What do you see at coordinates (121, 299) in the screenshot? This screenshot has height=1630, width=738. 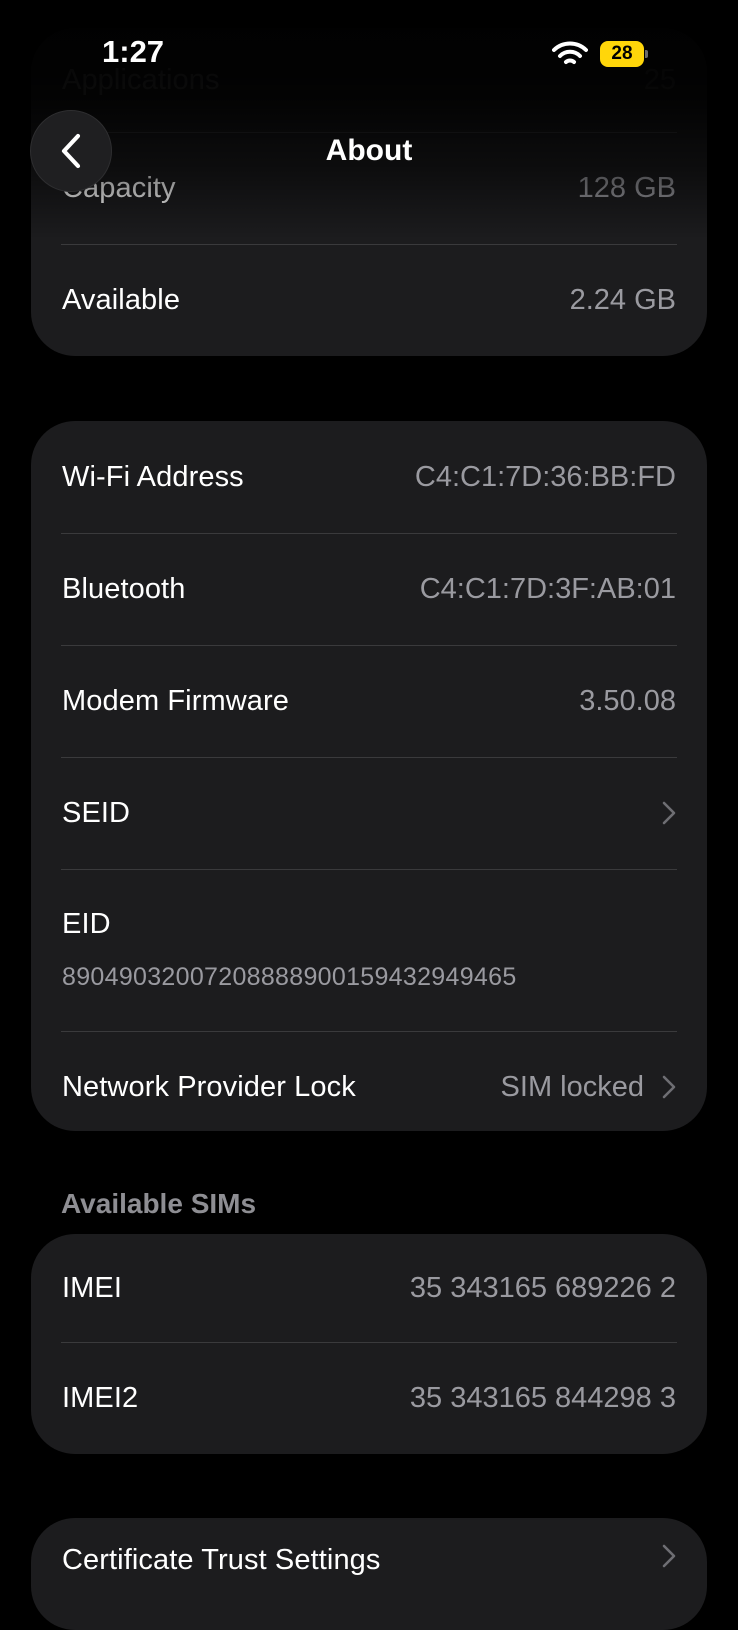 I see `available-label: Available` at bounding box center [121, 299].